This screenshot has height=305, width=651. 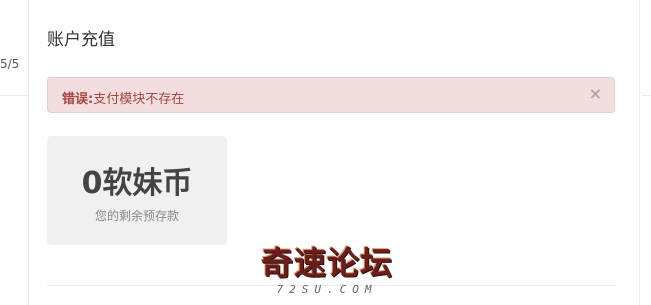 What do you see at coordinates (646, 35) in the screenshot?
I see `right-column-edge` at bounding box center [646, 35].